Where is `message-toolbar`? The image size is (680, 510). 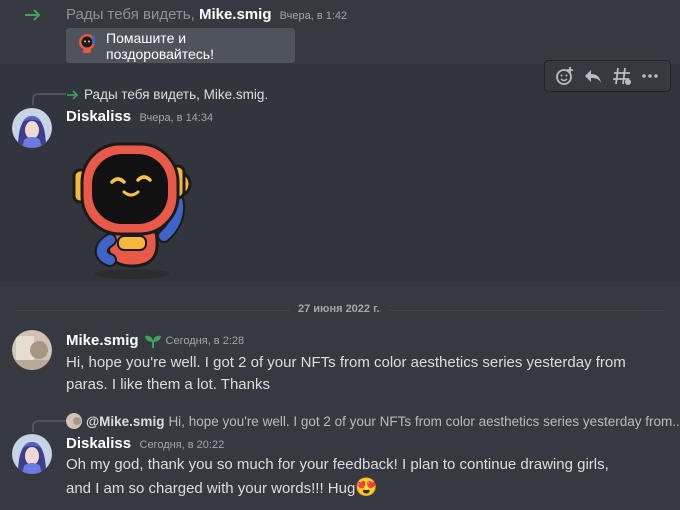
message-toolbar is located at coordinates (607, 76).